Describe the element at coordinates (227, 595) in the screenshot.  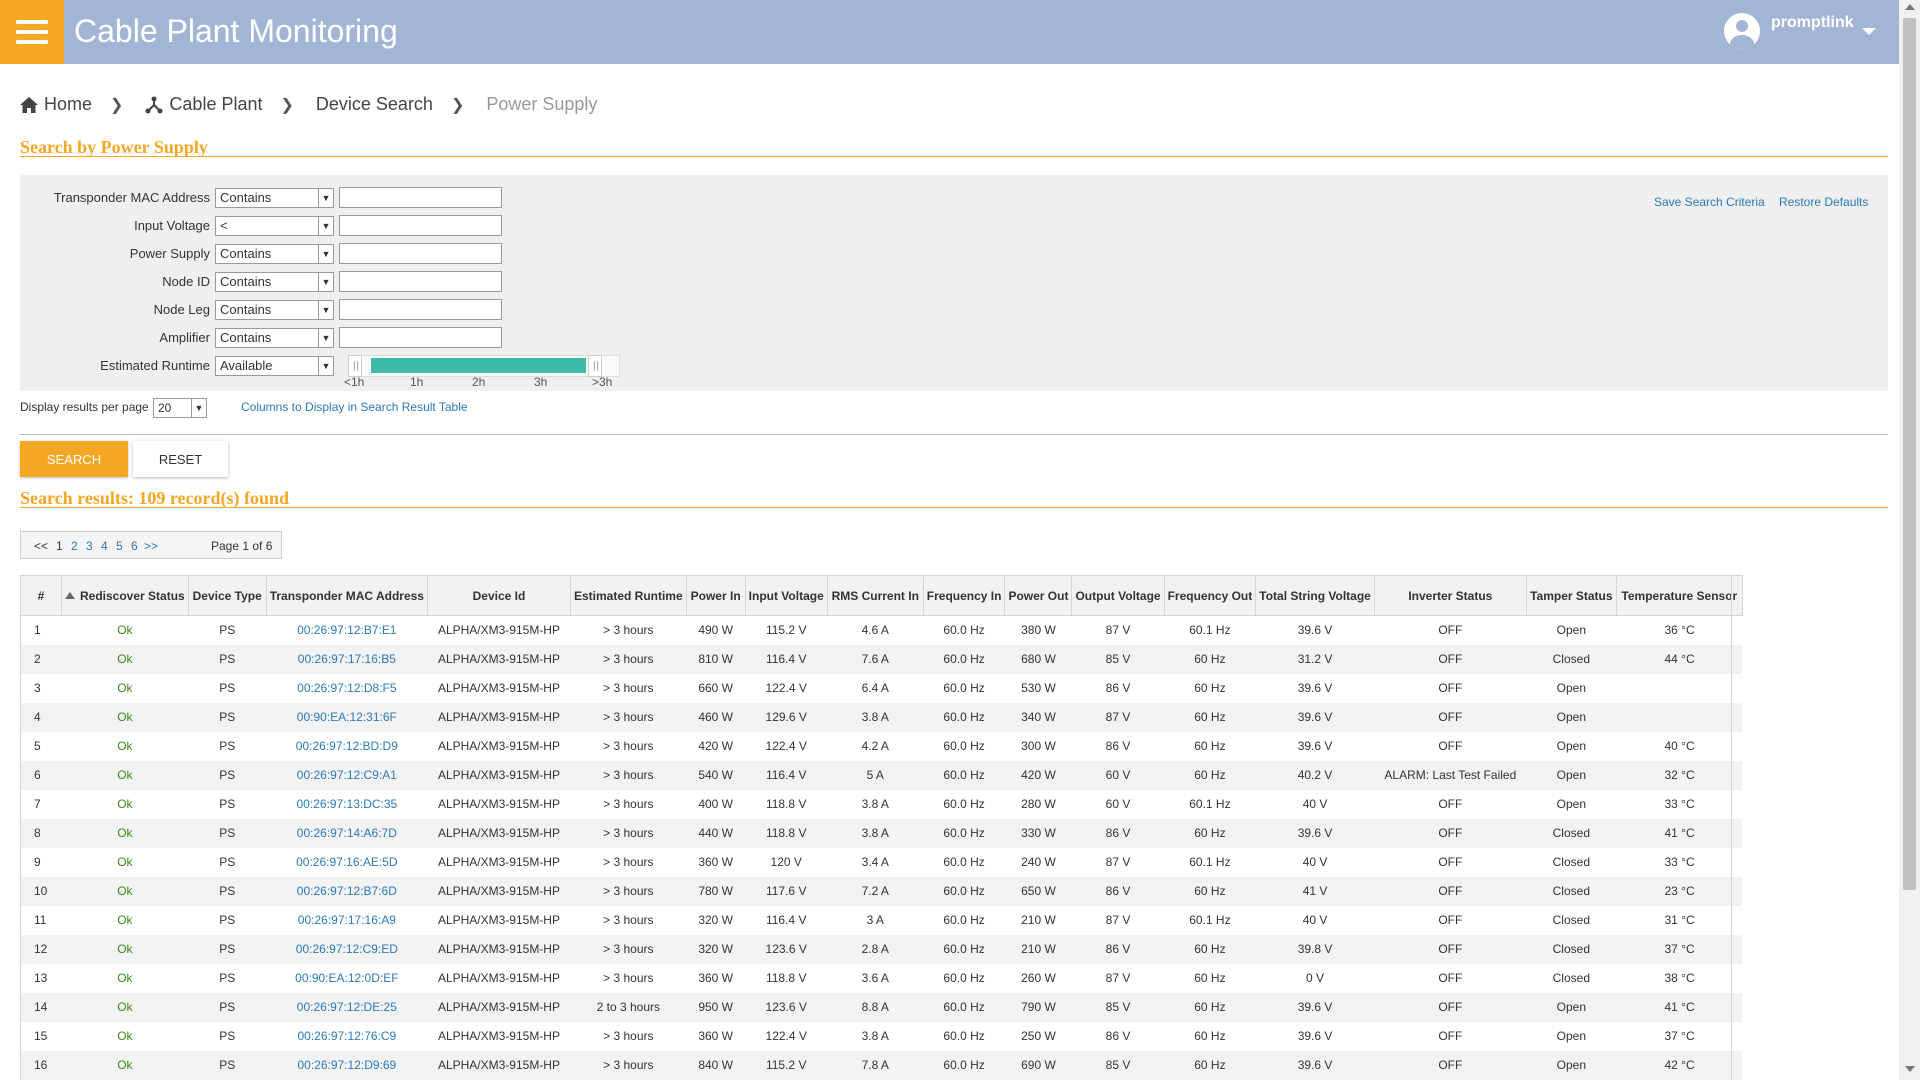
I see `column-header: Device Type` at that location.